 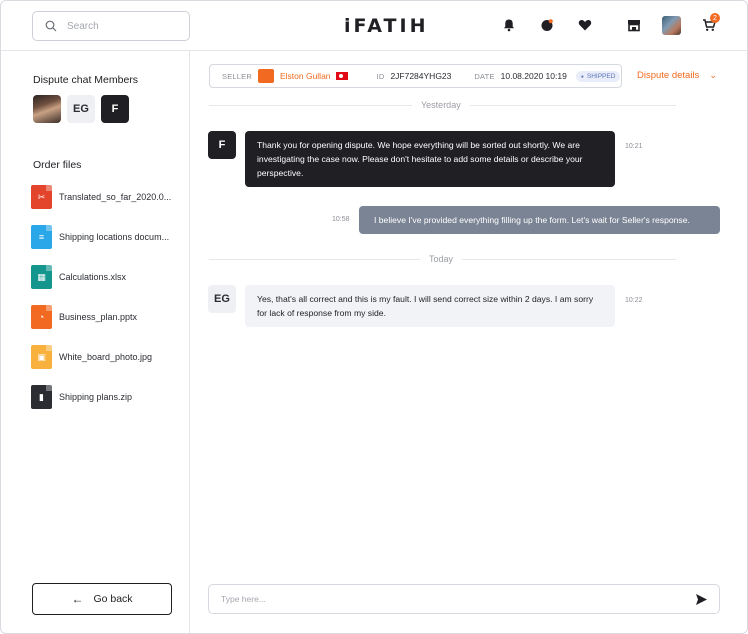 I want to click on members-title: Dispute chat Members, so click(x=86, y=80).